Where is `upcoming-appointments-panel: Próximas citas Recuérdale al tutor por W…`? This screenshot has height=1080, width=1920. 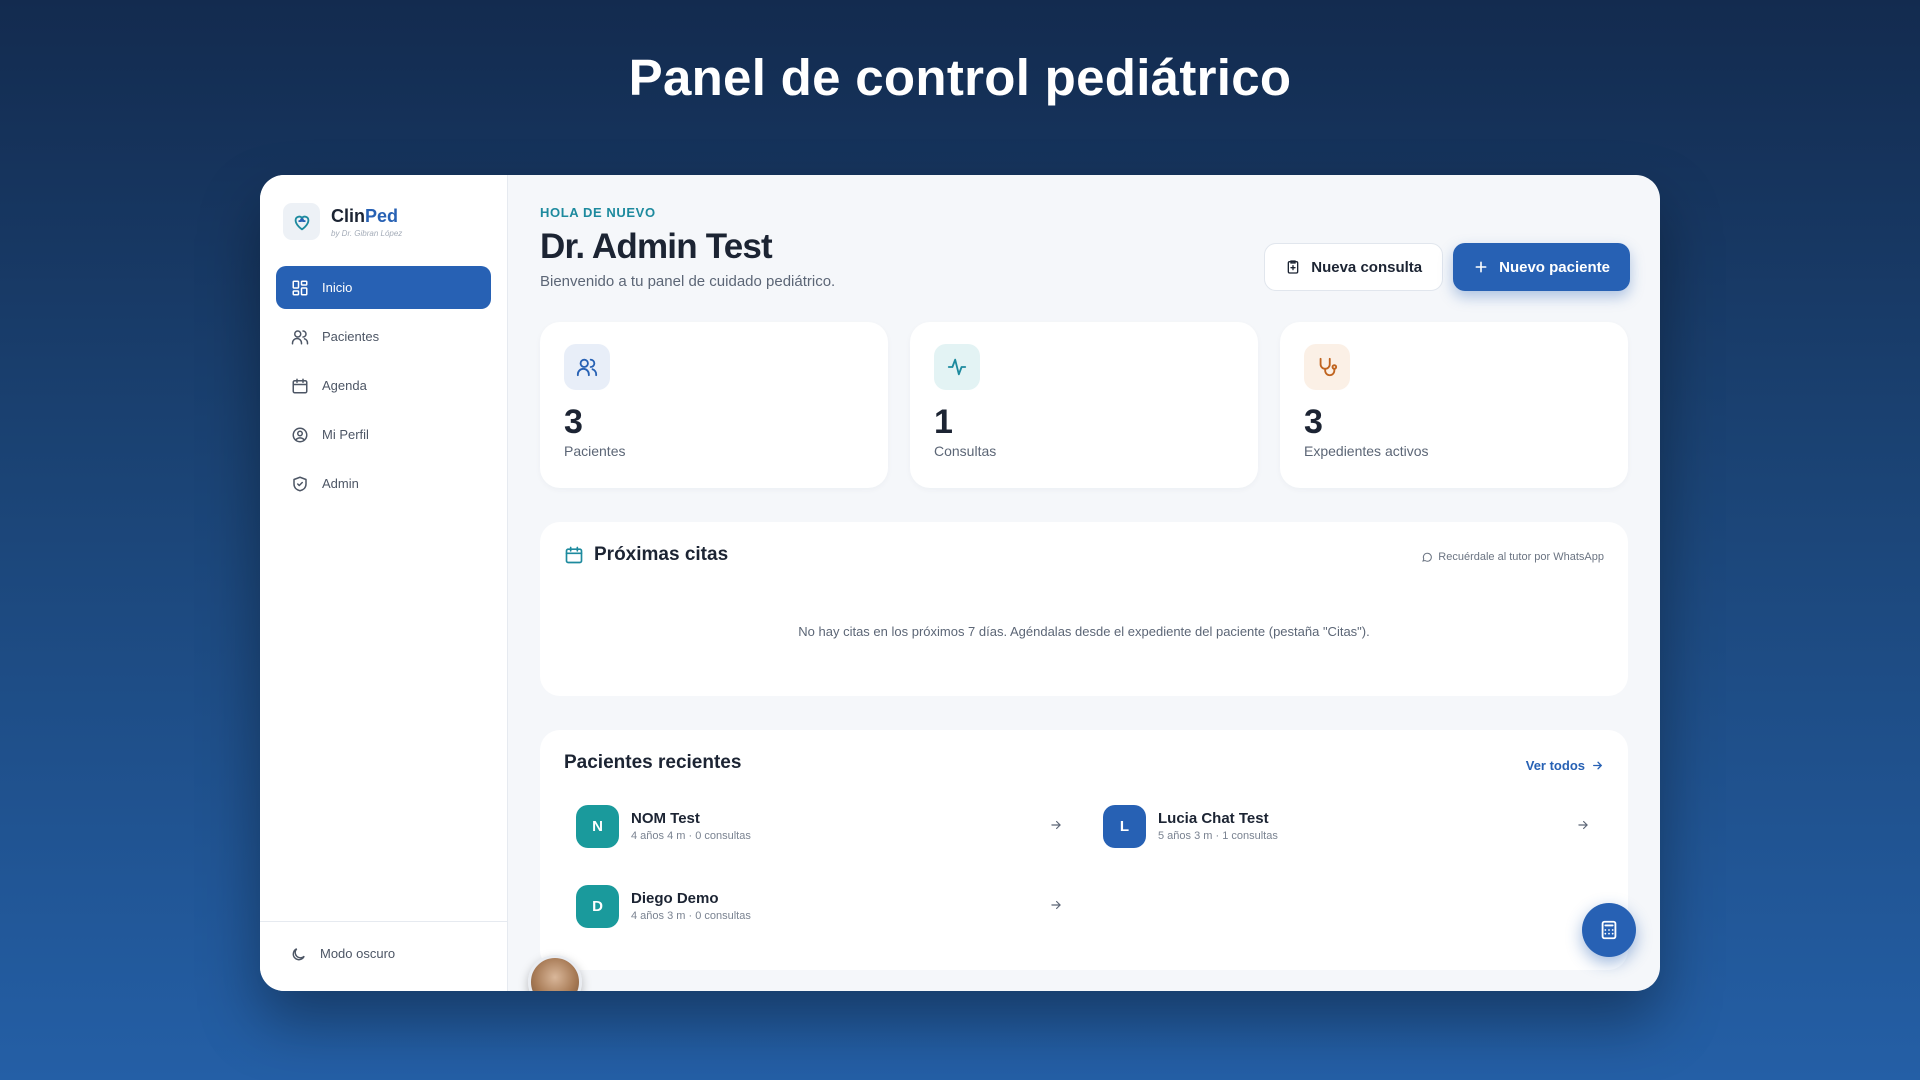 upcoming-appointments-panel: Próximas citas Recuérdale al tutor por W… is located at coordinates (1084, 609).